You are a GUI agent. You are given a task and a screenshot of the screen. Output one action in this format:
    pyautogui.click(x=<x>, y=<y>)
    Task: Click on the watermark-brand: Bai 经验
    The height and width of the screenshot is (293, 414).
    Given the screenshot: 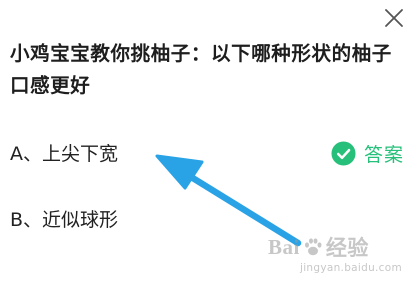 What is the action you would take?
    pyautogui.click(x=318, y=247)
    